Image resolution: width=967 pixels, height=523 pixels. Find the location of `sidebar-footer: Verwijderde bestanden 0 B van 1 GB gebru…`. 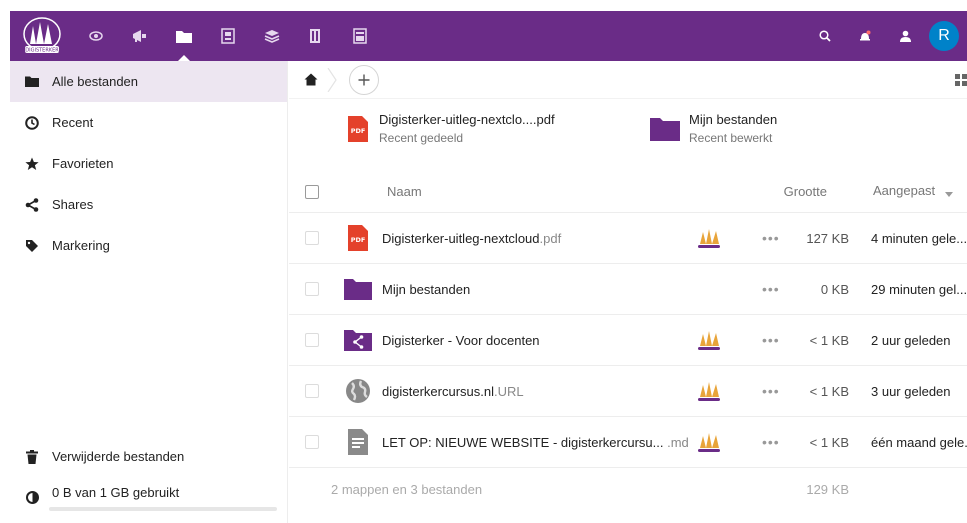

sidebar-footer: Verwijderde bestanden 0 B van 1 GB gebru… is located at coordinates (148, 479).